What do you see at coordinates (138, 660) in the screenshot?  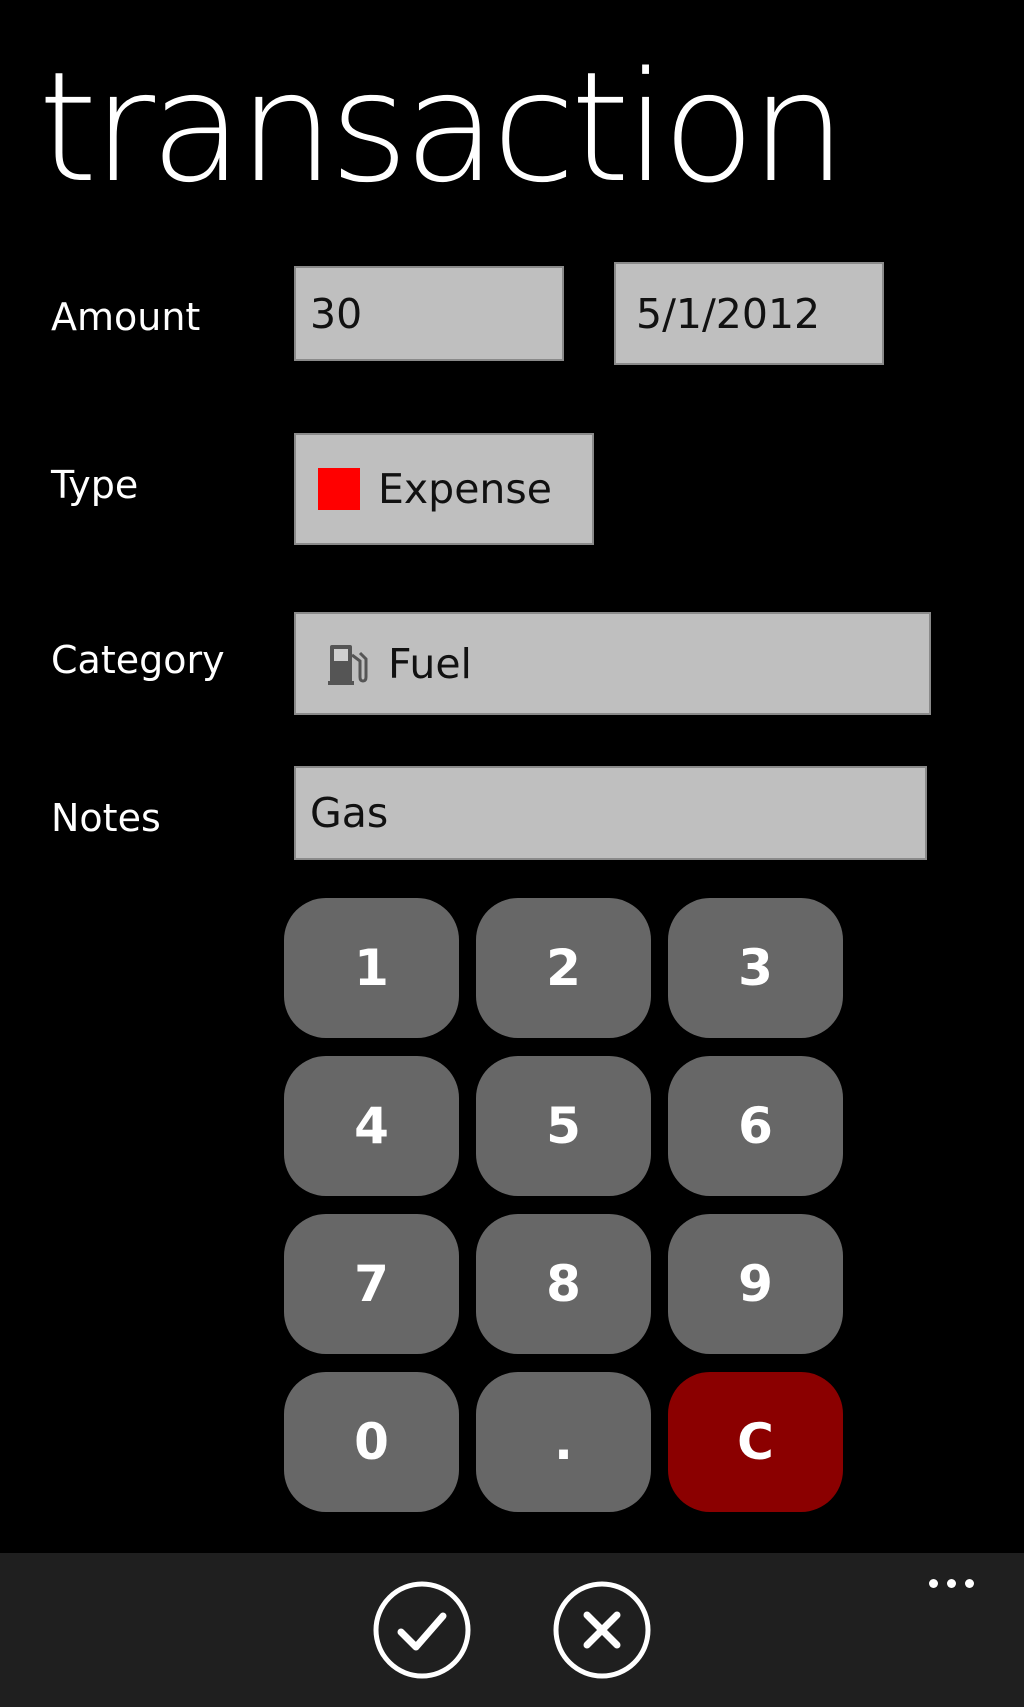 I see `category-label: Category` at bounding box center [138, 660].